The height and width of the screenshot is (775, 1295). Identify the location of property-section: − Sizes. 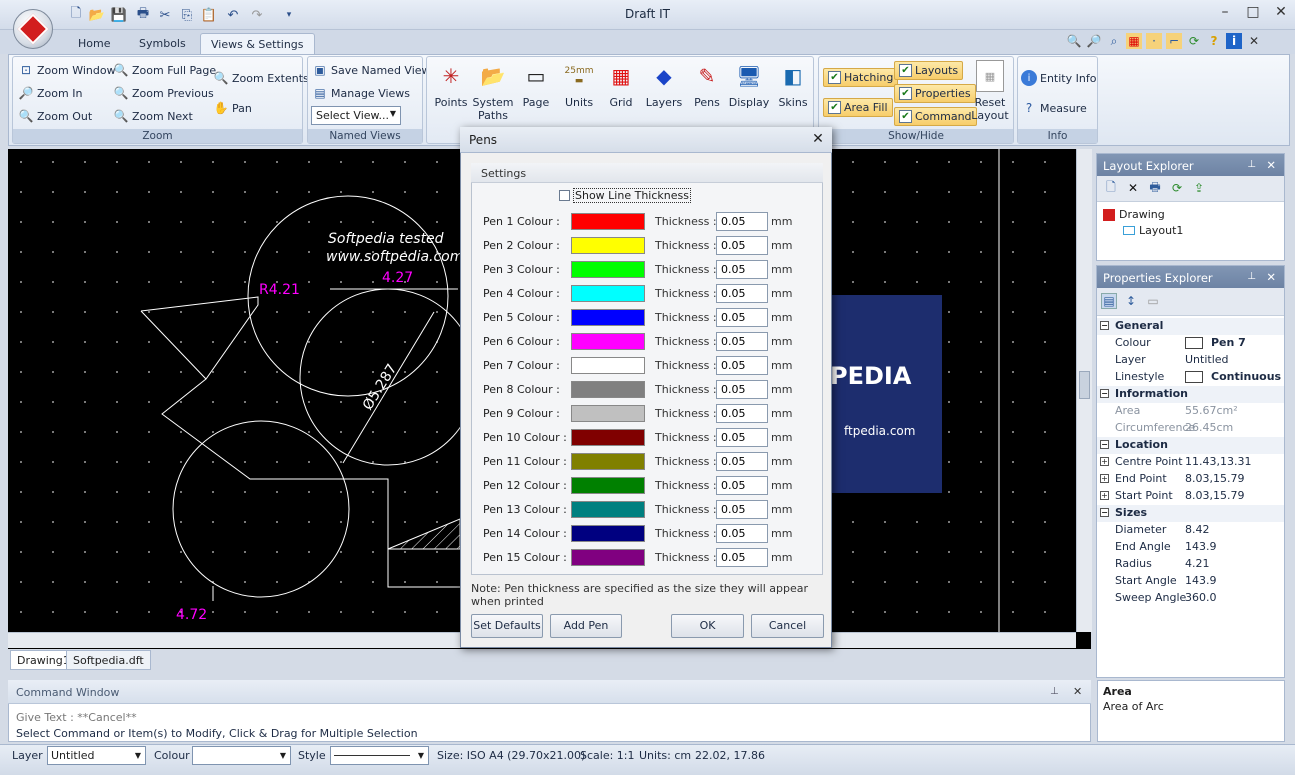
(1190, 513).